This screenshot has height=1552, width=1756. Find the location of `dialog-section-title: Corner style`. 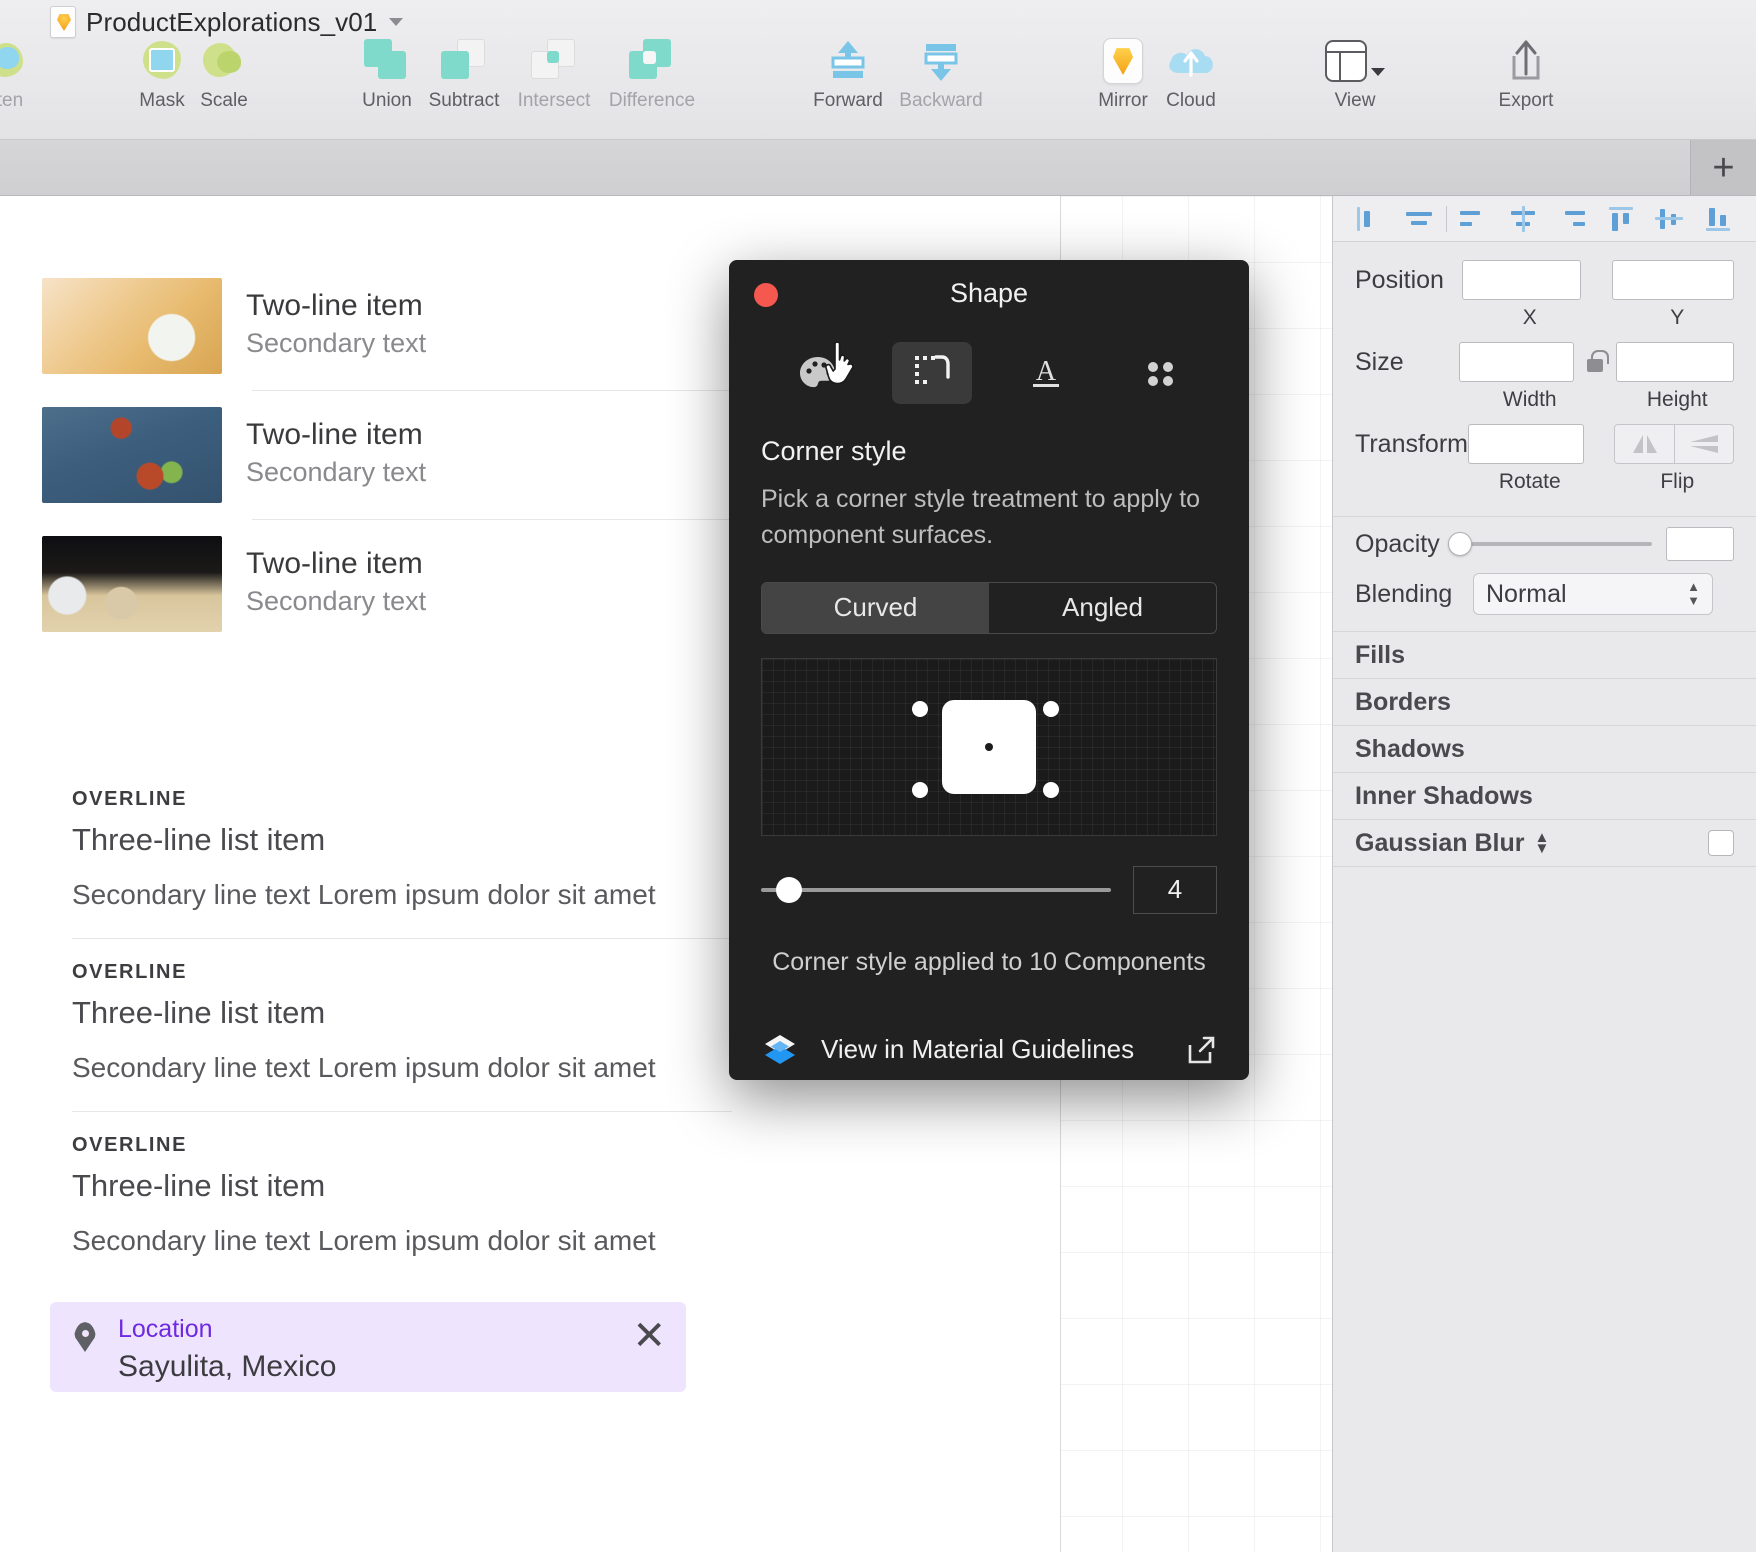

dialog-section-title: Corner style is located at coordinates (834, 451).